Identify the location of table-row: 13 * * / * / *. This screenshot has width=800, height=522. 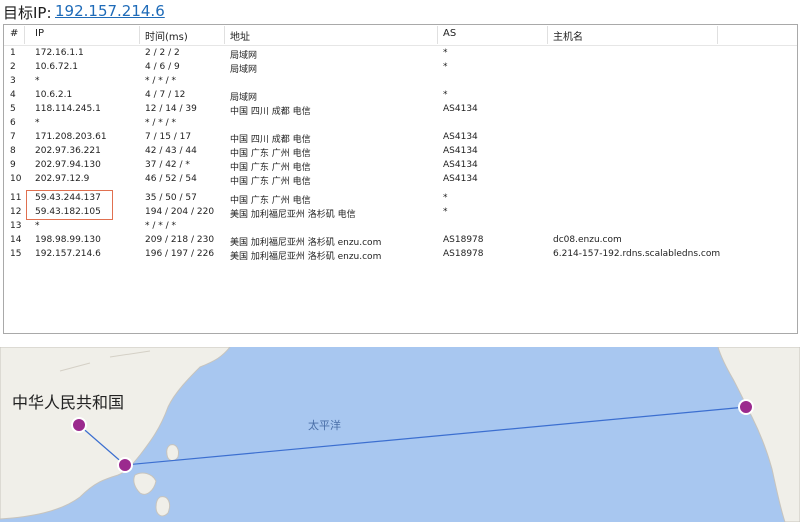
(400, 227).